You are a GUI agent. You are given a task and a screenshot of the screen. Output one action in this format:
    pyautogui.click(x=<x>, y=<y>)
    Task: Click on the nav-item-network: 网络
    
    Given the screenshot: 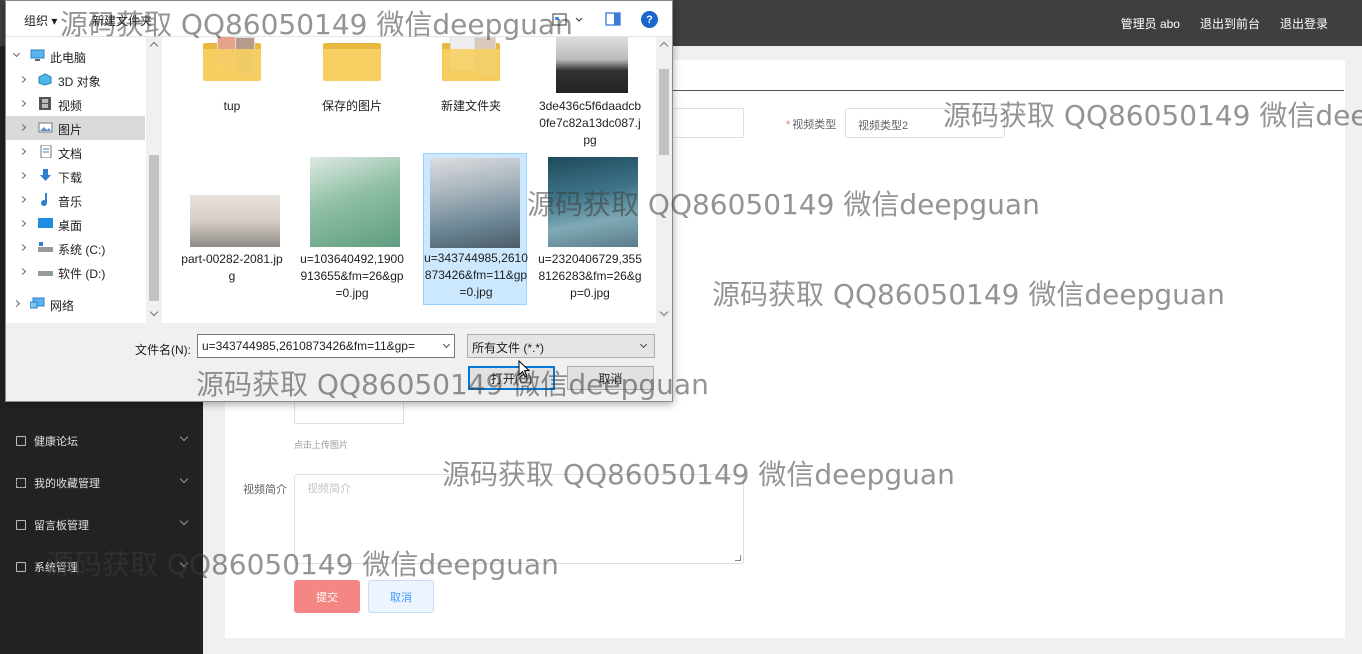 What is the action you would take?
    pyautogui.click(x=75, y=304)
    